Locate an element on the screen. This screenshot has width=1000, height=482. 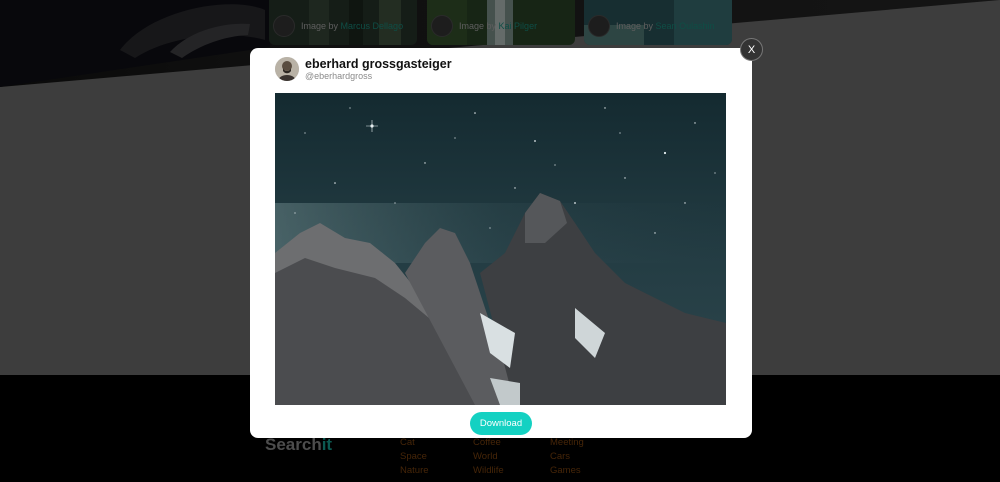
author-name: eberhard grossgasteiger is located at coordinates (378, 64).